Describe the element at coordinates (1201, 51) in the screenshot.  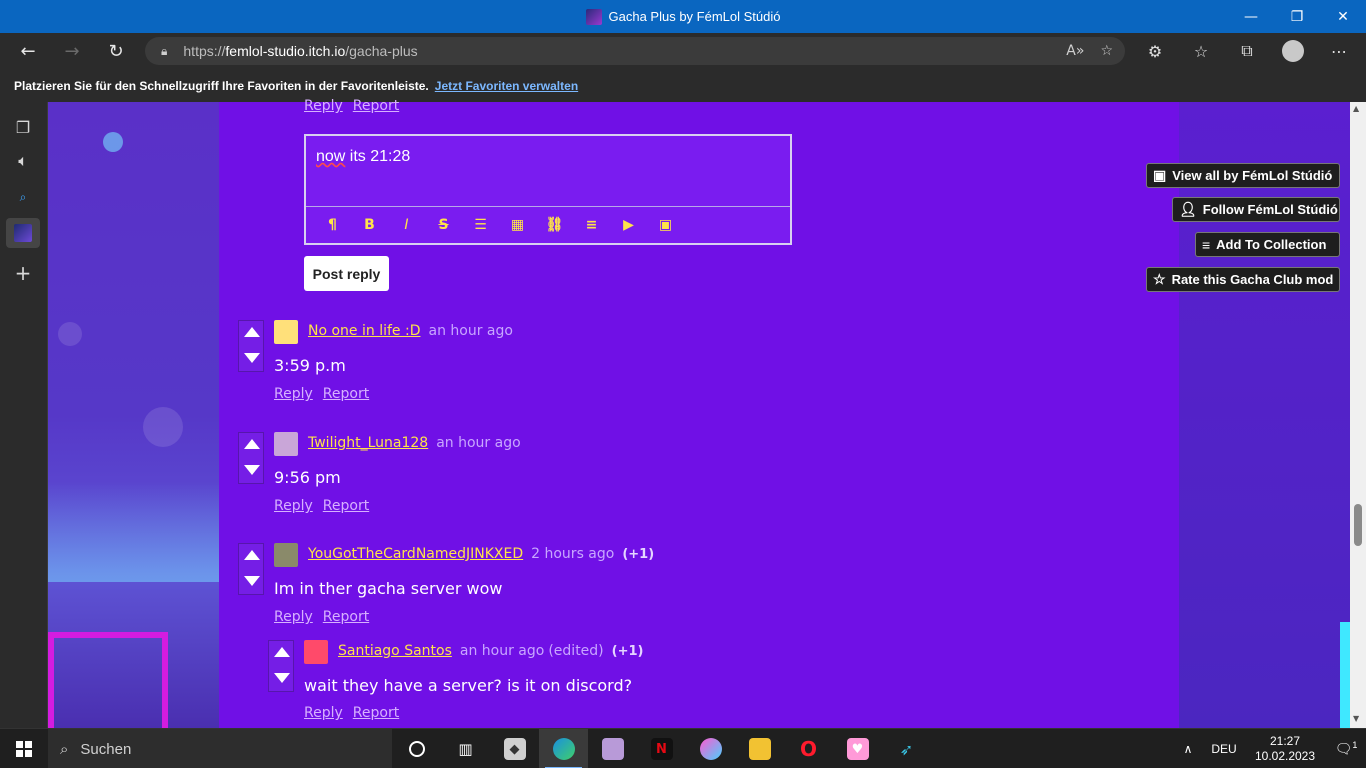
I see `favorites-icon: ☆` at that location.